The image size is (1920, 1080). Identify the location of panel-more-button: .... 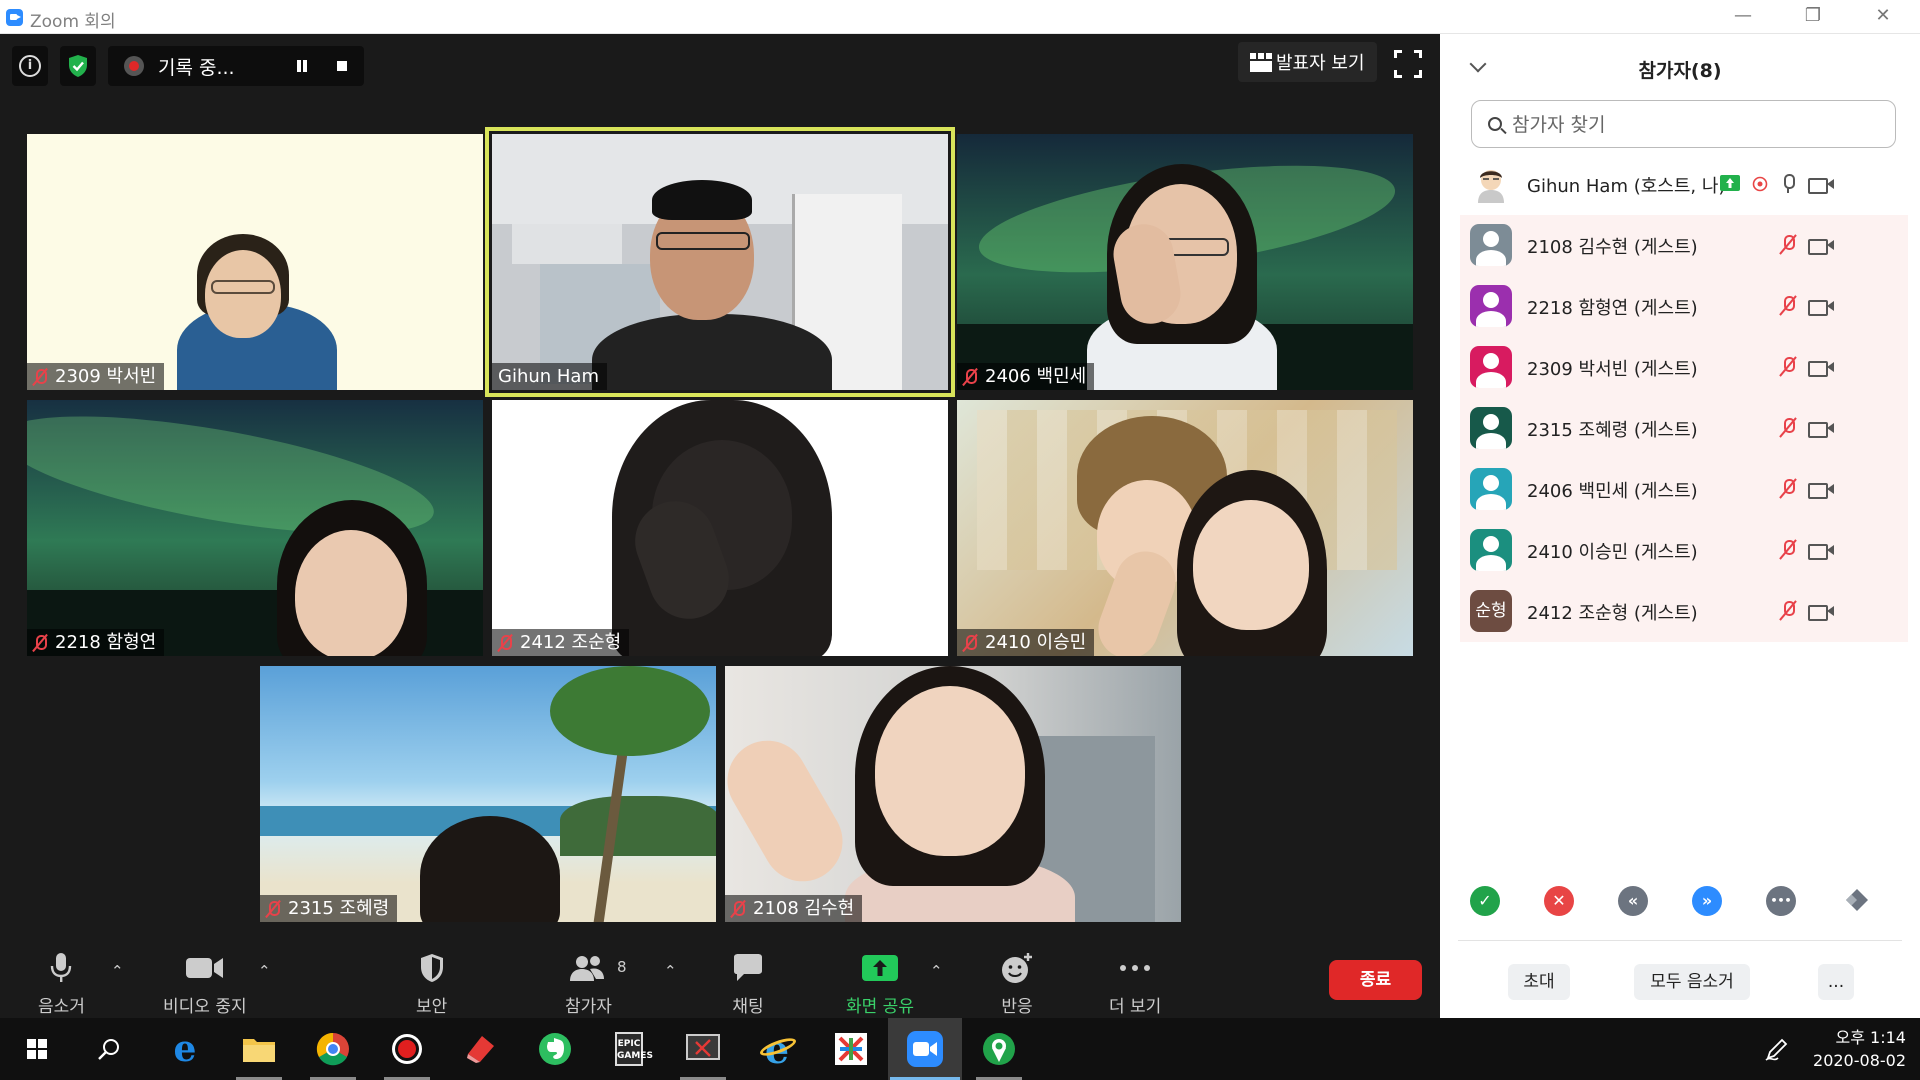
(1836, 982).